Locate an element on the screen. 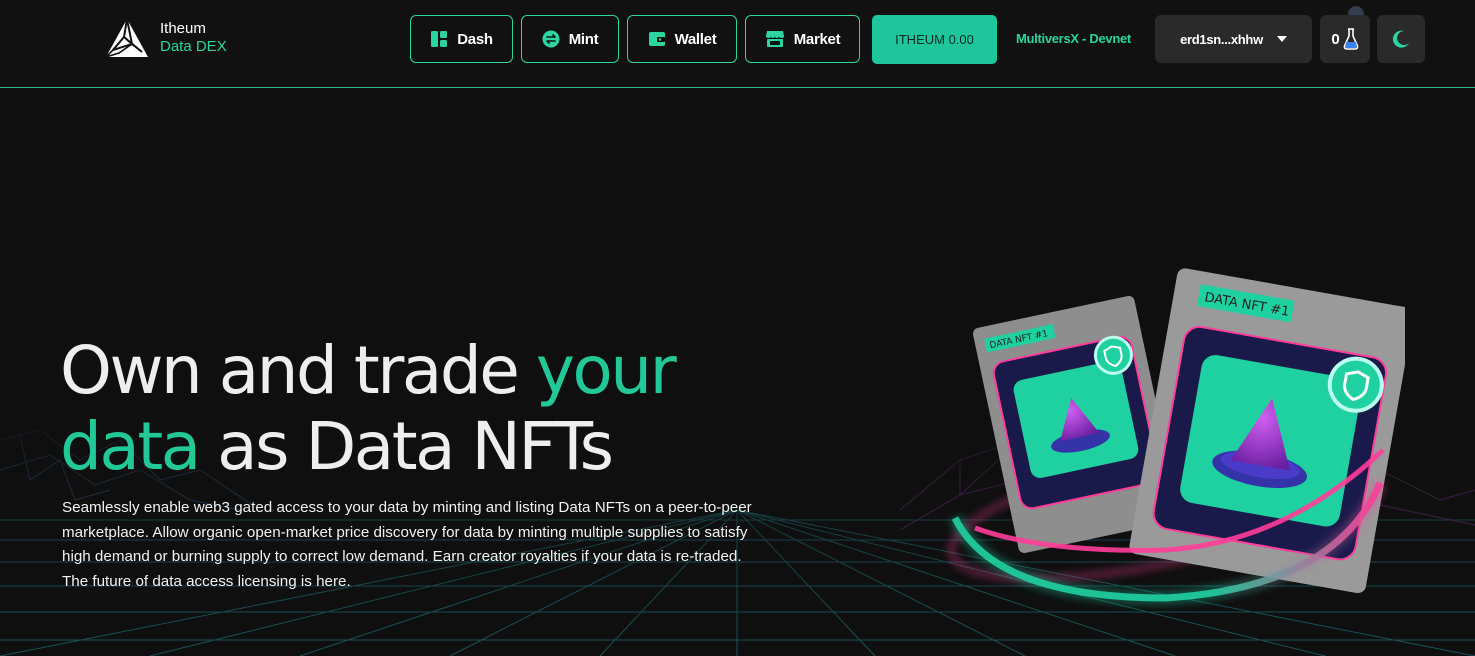 Image resolution: width=1475 pixels, height=656 pixels. moon-icon is located at coordinates (1400, 39).